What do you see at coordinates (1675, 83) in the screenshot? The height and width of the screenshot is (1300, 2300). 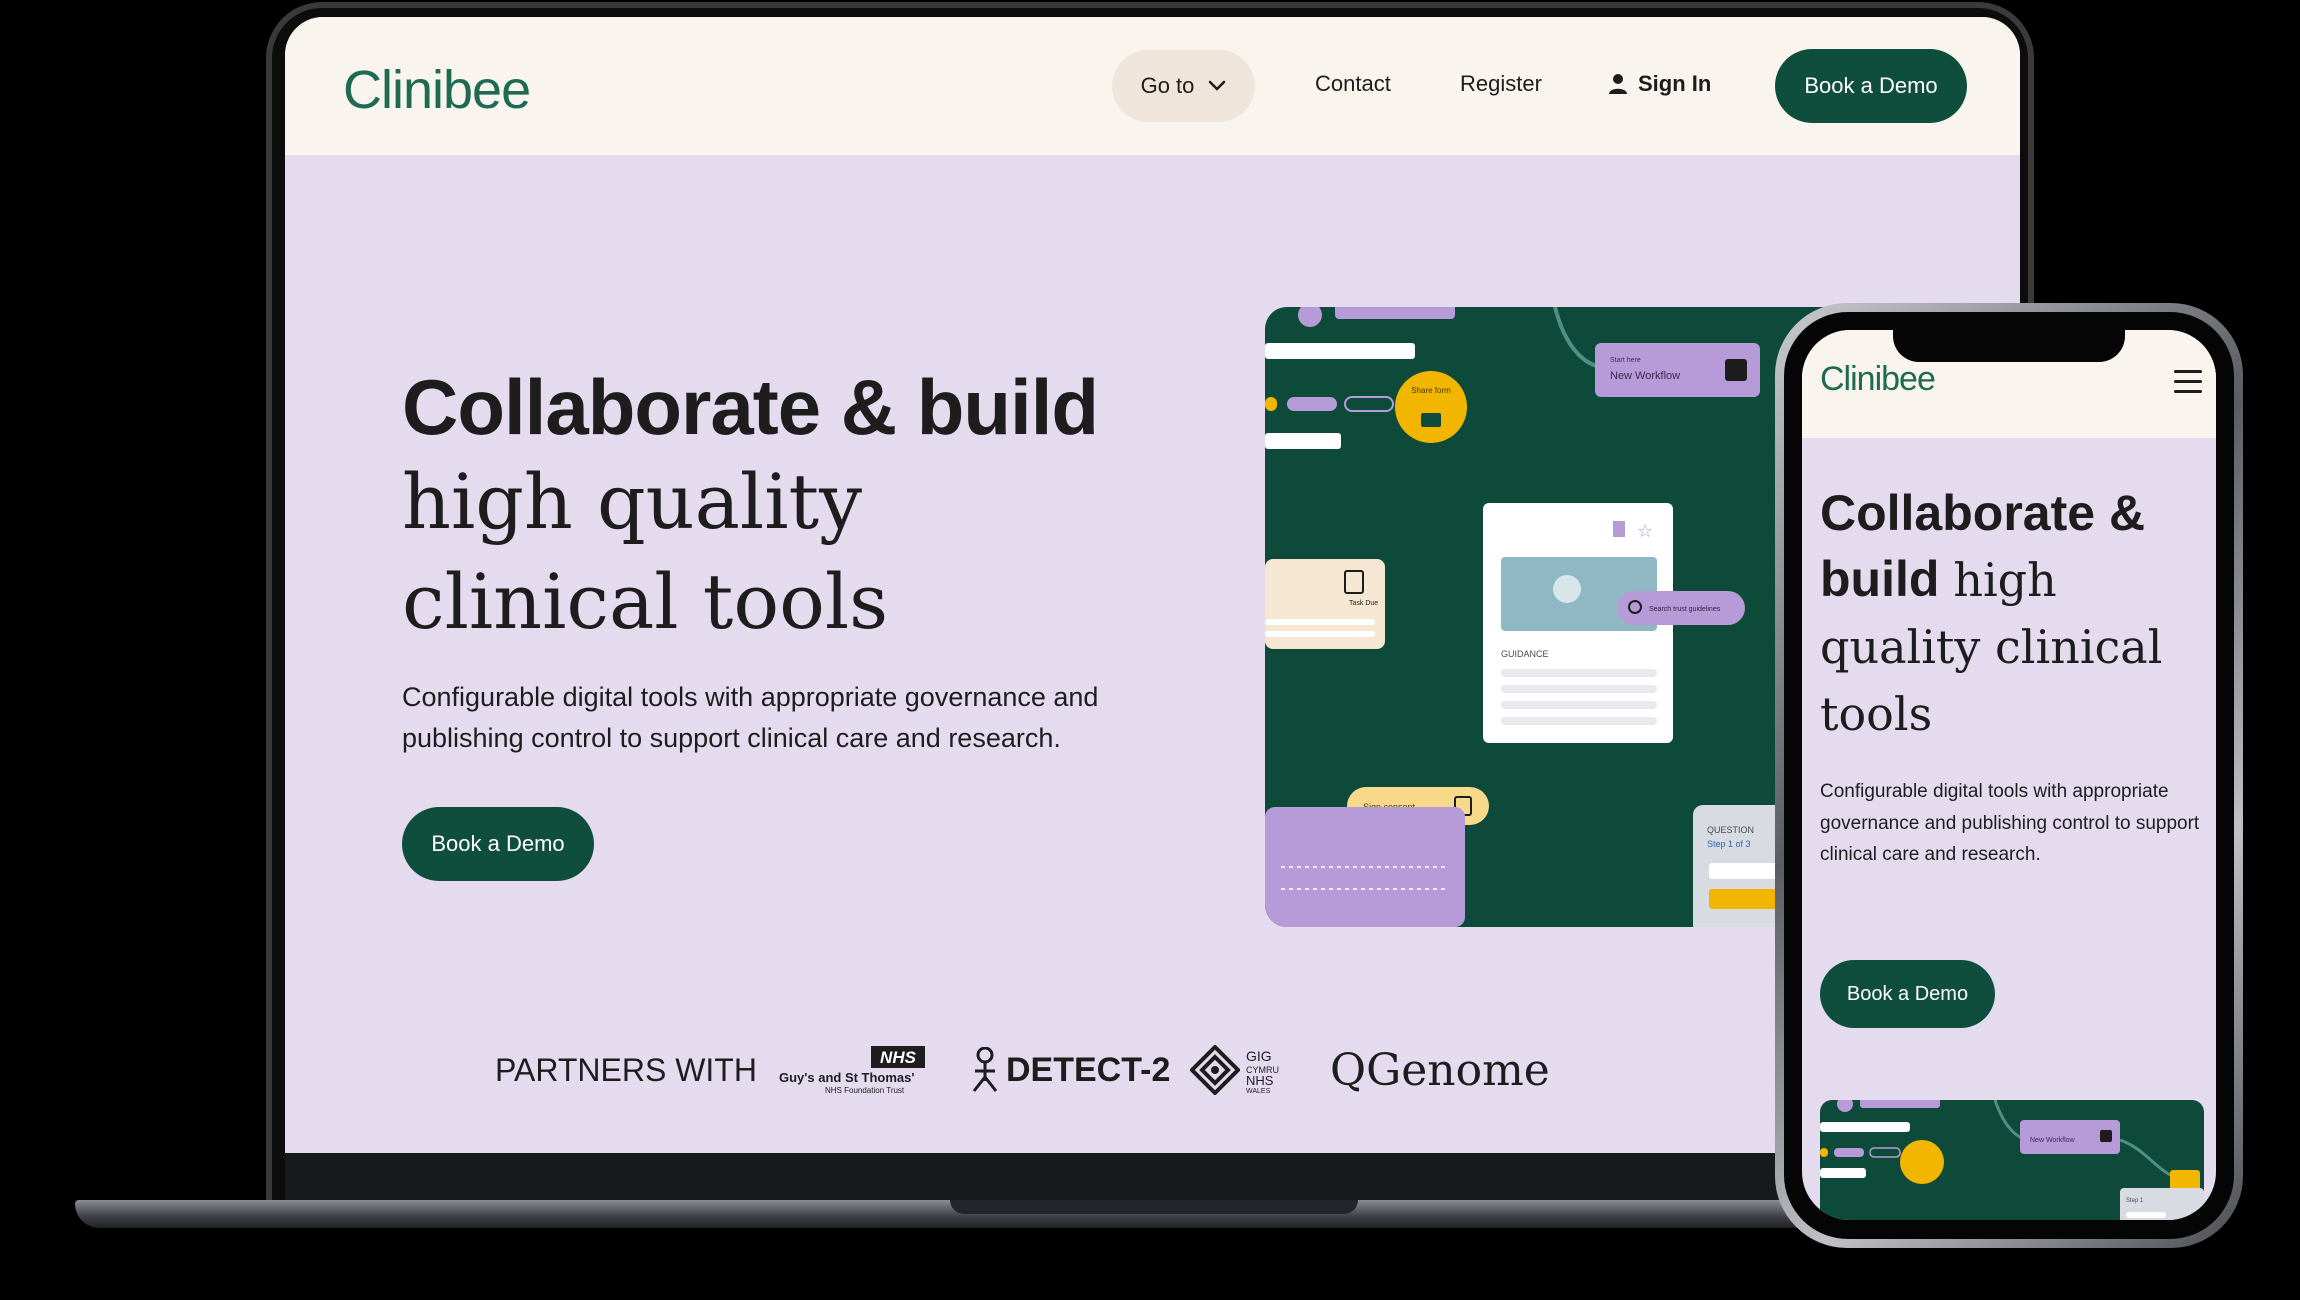 I see `signin-label: Sign In` at bounding box center [1675, 83].